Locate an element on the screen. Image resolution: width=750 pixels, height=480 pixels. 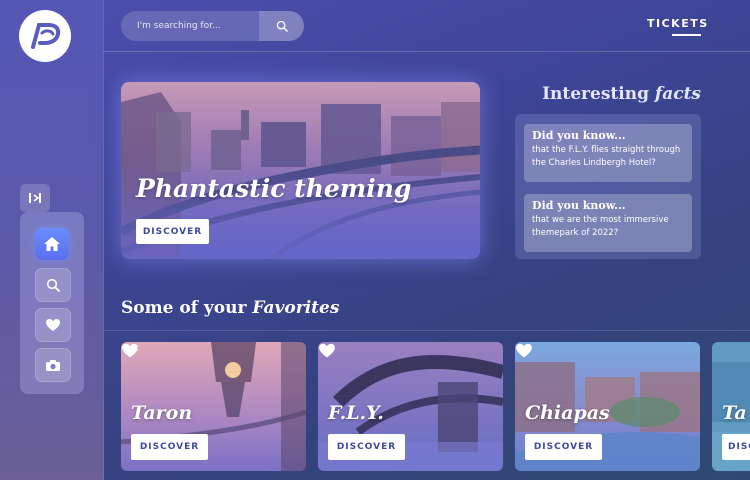
favorite-card-partial: Ta DISCOVER is located at coordinates (731, 406).